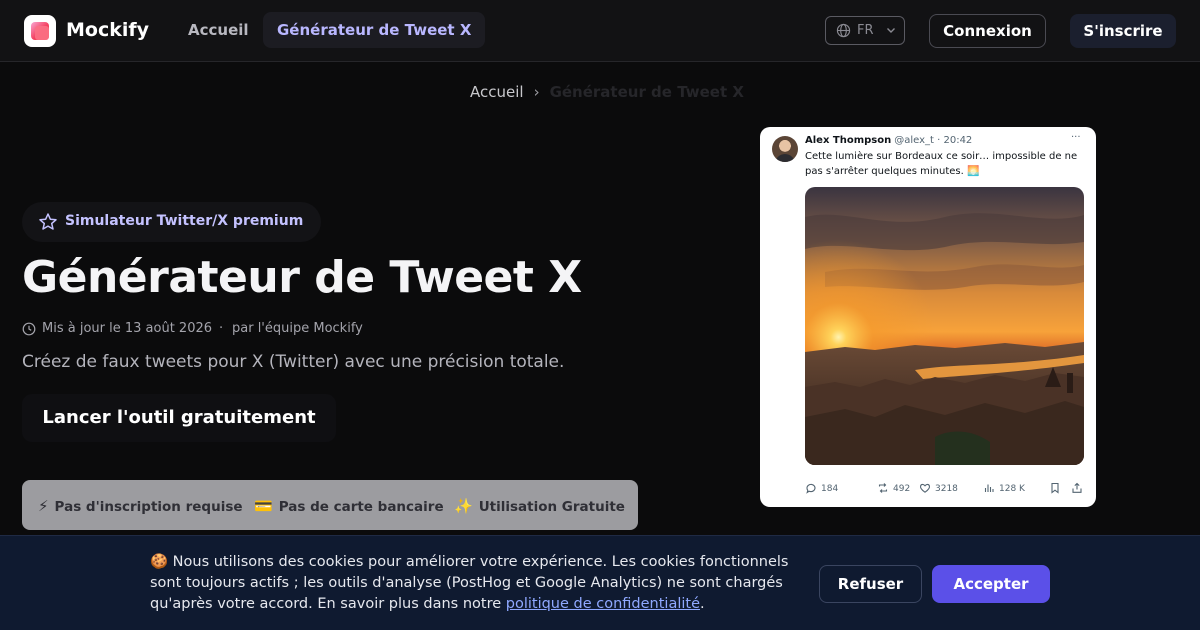 This screenshot has width=1200, height=630. I want to click on breadcrumb: Accueil › Générateur de Tweet X, so click(607, 92).